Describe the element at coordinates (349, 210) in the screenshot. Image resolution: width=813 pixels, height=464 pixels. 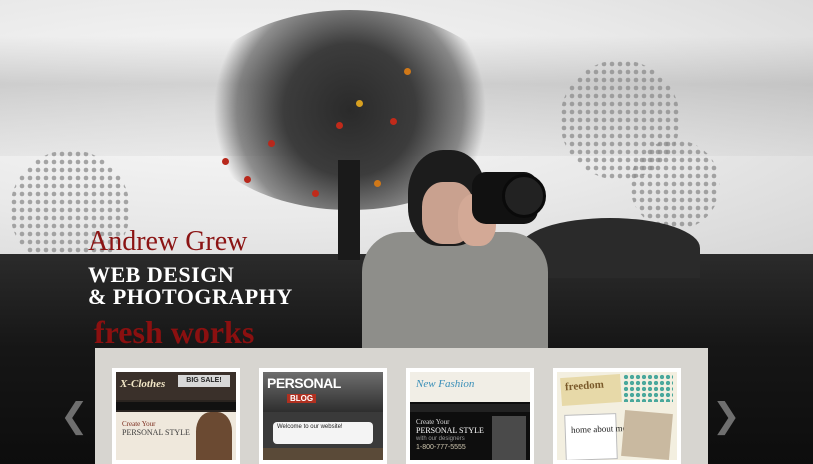
I see `tree-trunk` at that location.